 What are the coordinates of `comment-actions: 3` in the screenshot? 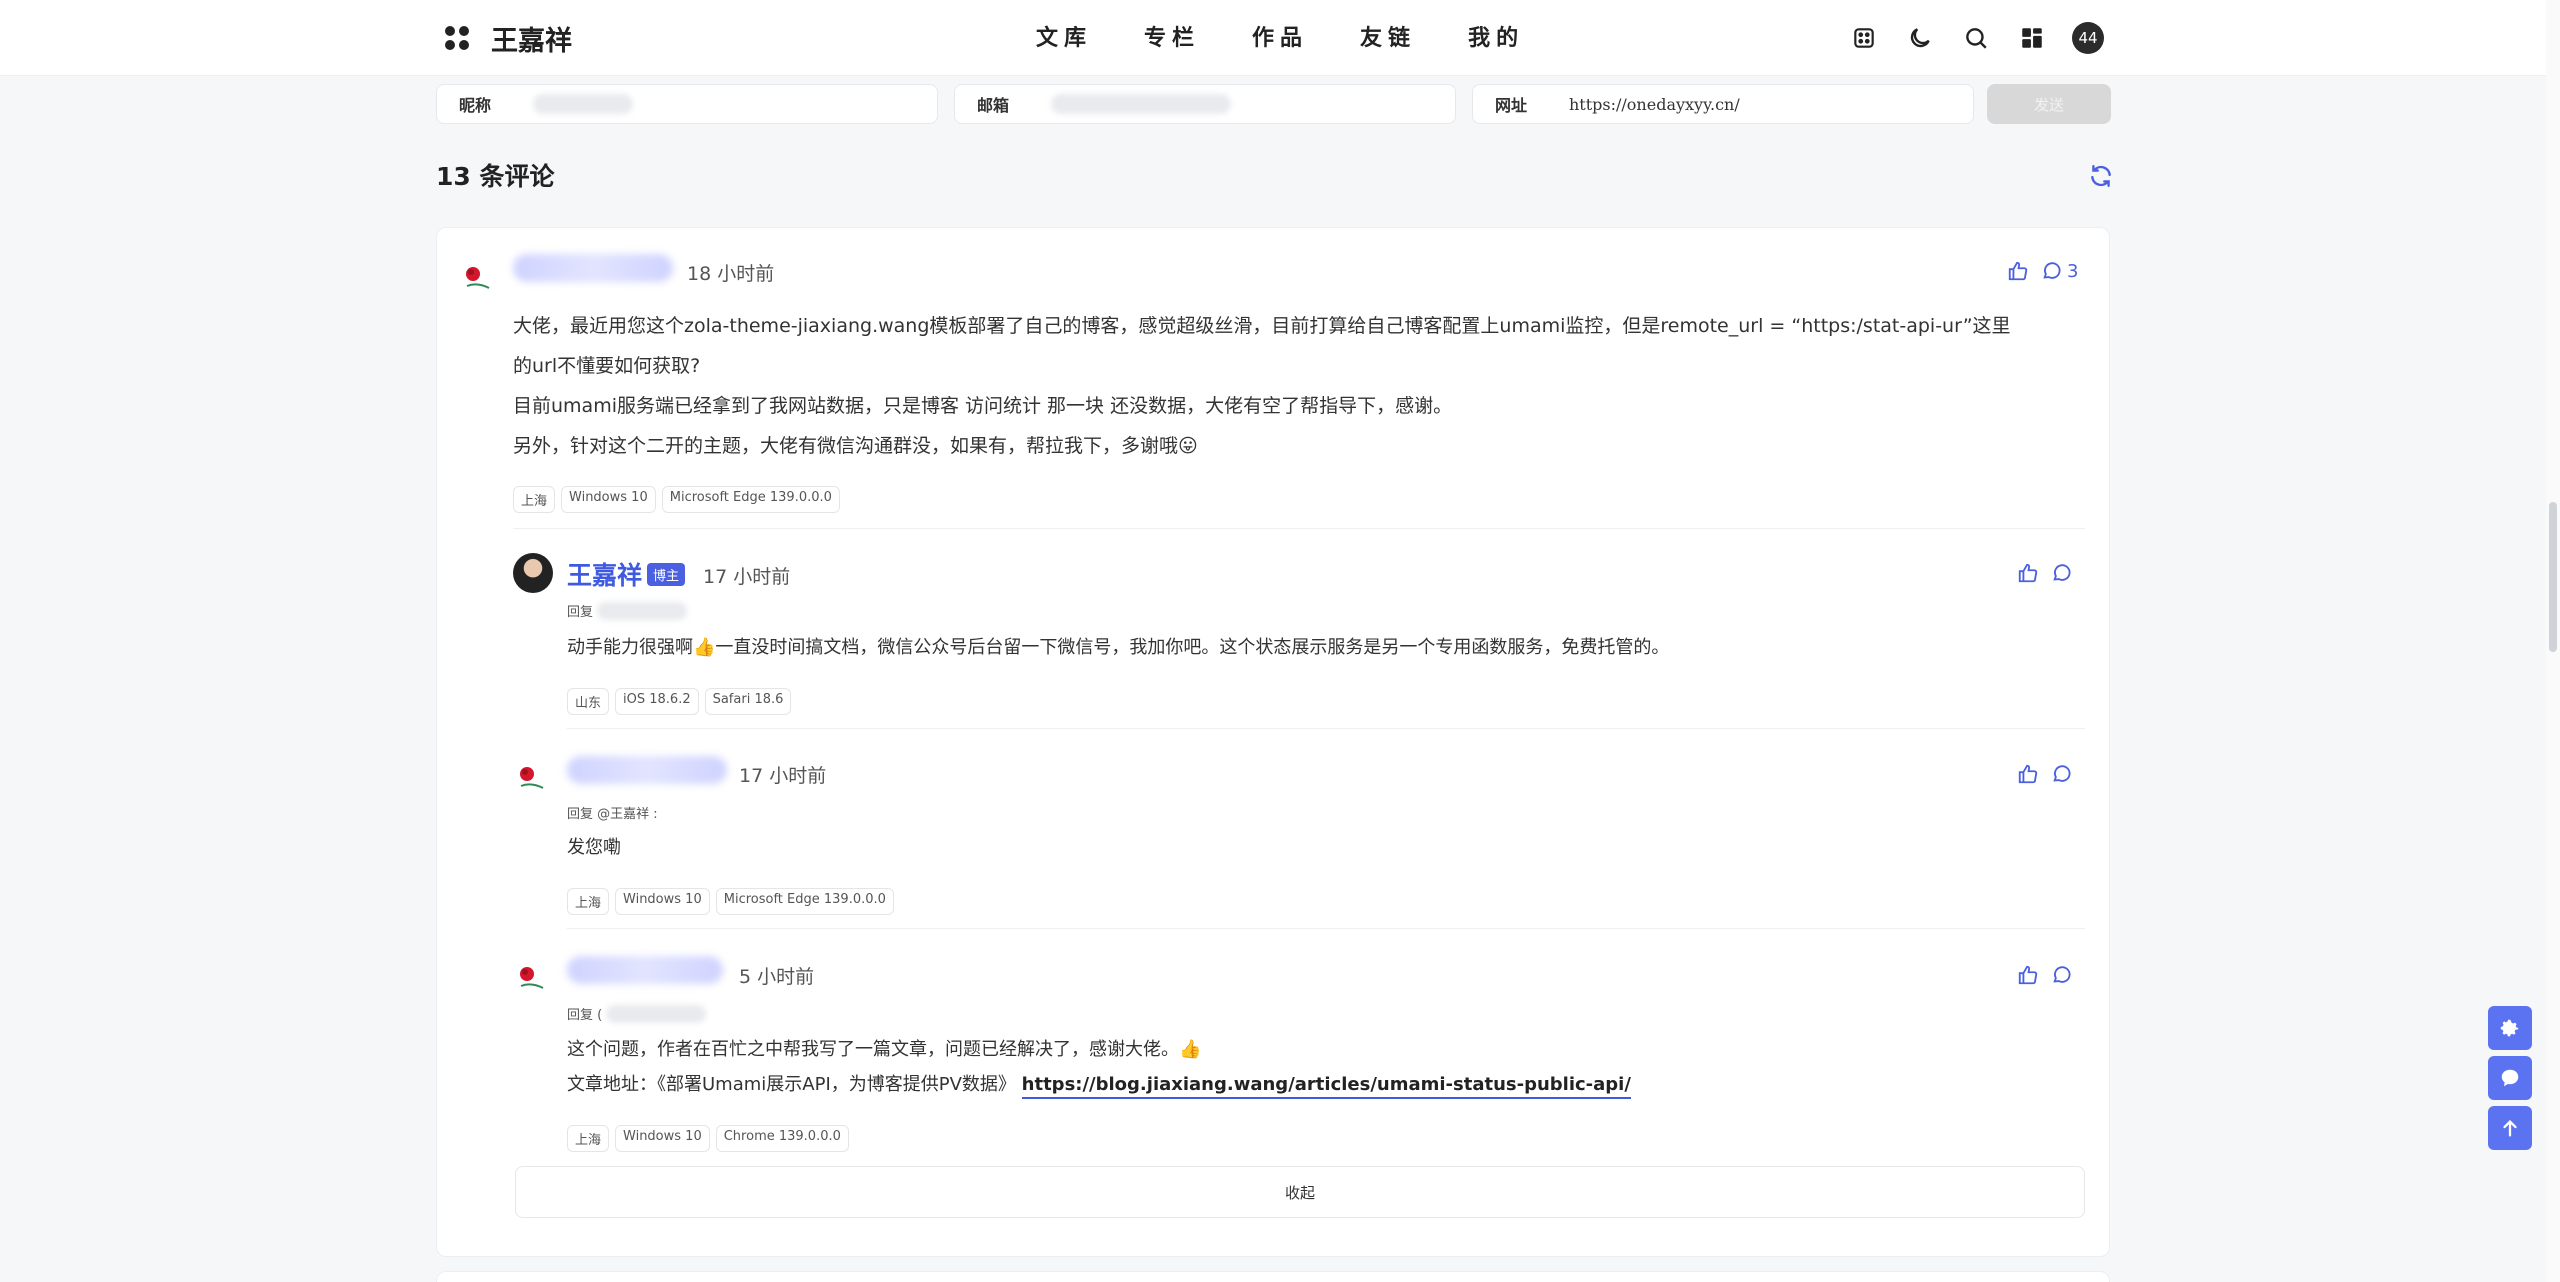 It's located at (2042, 271).